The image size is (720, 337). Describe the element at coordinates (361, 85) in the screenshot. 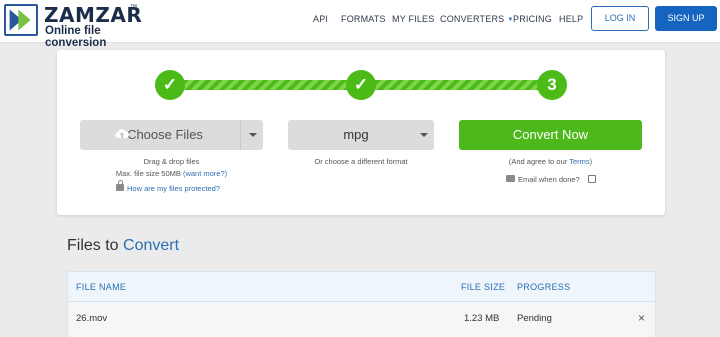

I see `step-2-check-icon: ✓` at that location.